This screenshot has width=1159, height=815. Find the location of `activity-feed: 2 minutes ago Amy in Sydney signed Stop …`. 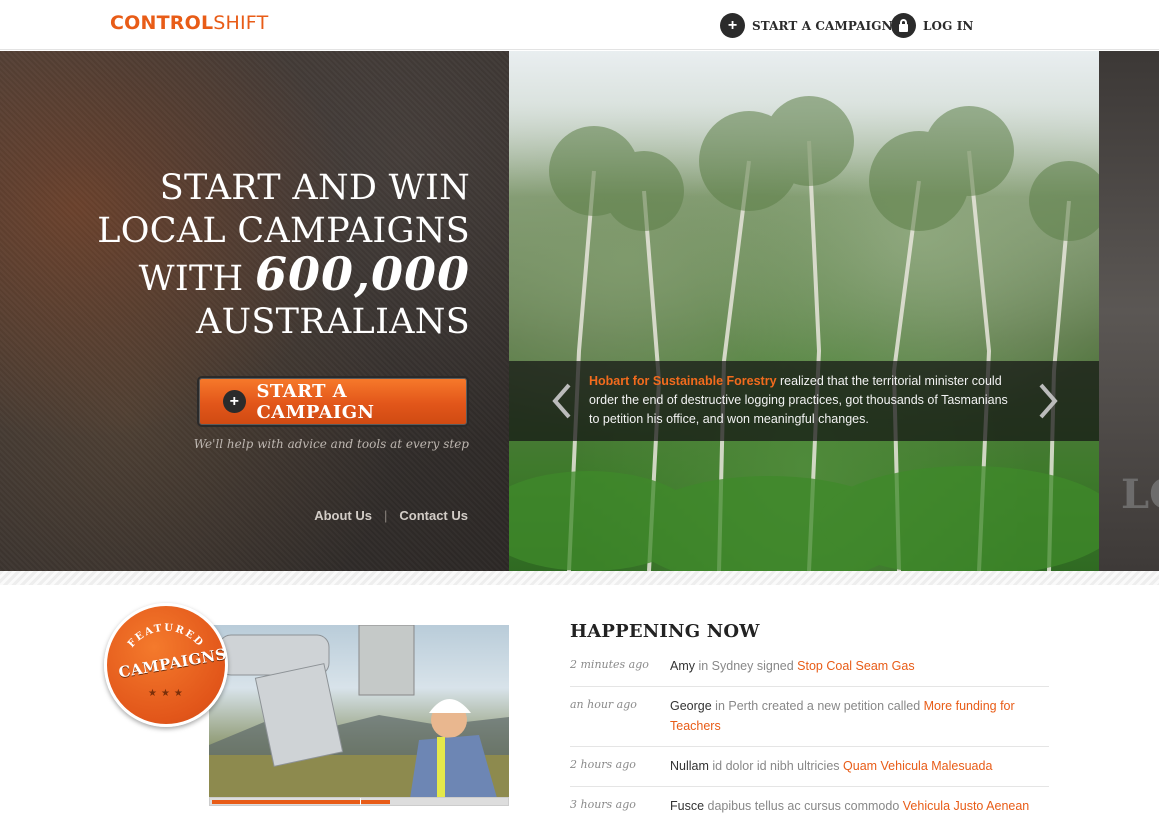

activity-feed: 2 minutes ago Amy in Sydney signed Stop … is located at coordinates (809, 731).